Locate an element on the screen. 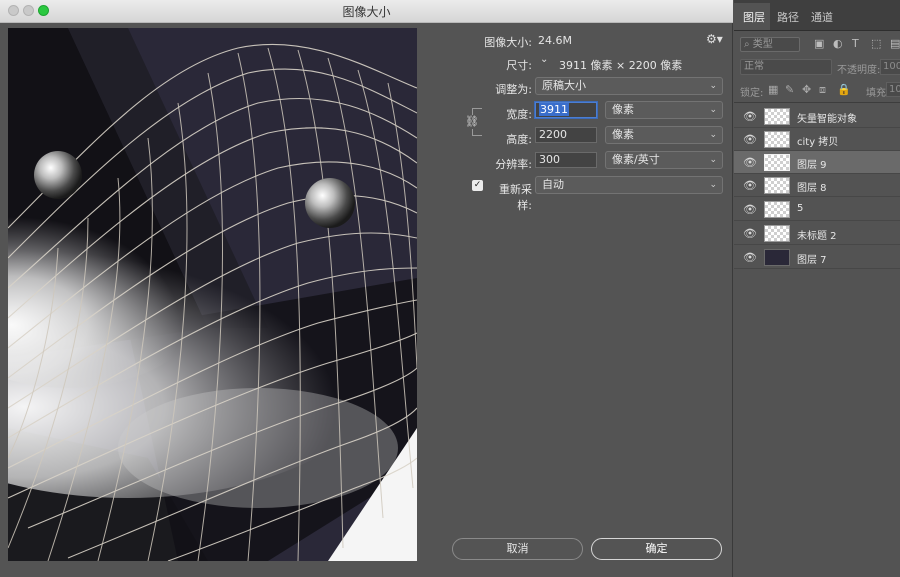  layer-row: 👁 矢量智能对象 is located at coordinates (817, 116).